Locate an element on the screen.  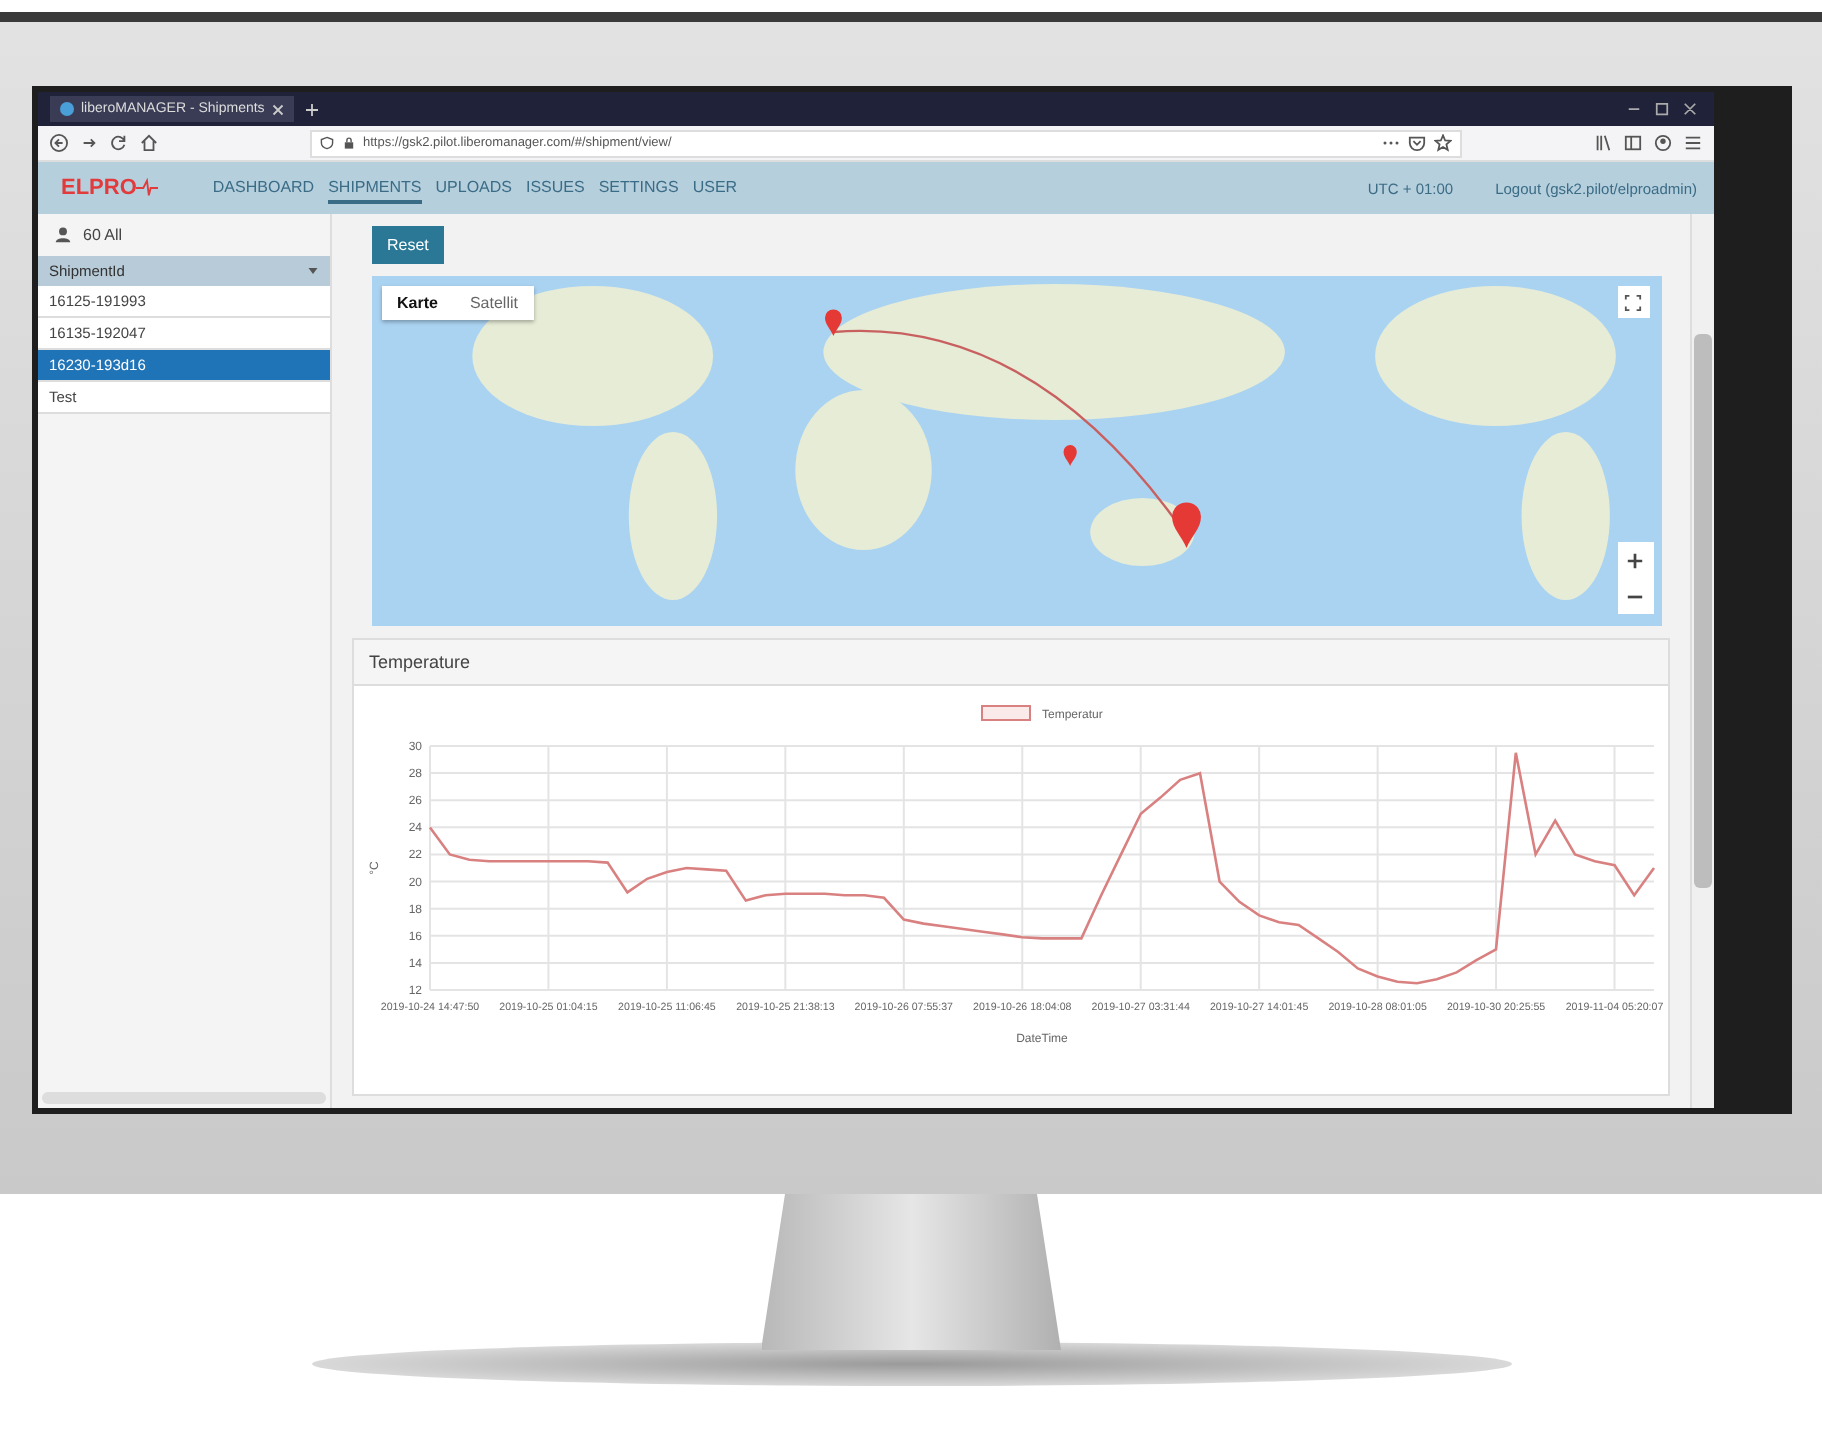
star-icon is located at coordinates (1442, 143).